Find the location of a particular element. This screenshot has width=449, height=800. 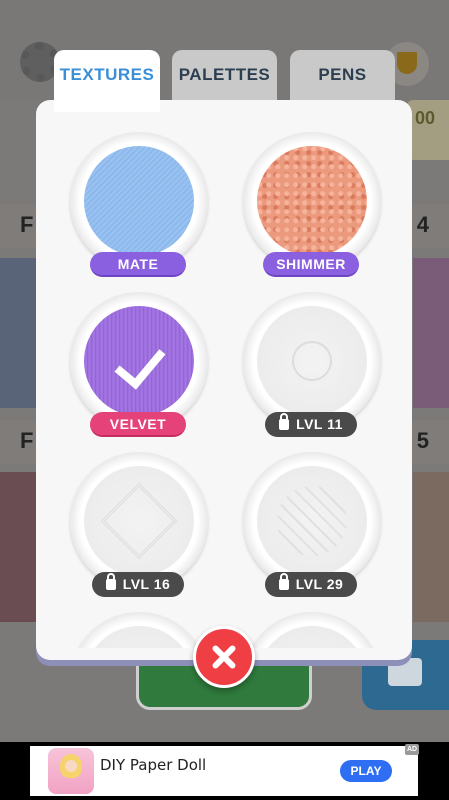

level-lock-badge: LVL 11 is located at coordinates (311, 424).